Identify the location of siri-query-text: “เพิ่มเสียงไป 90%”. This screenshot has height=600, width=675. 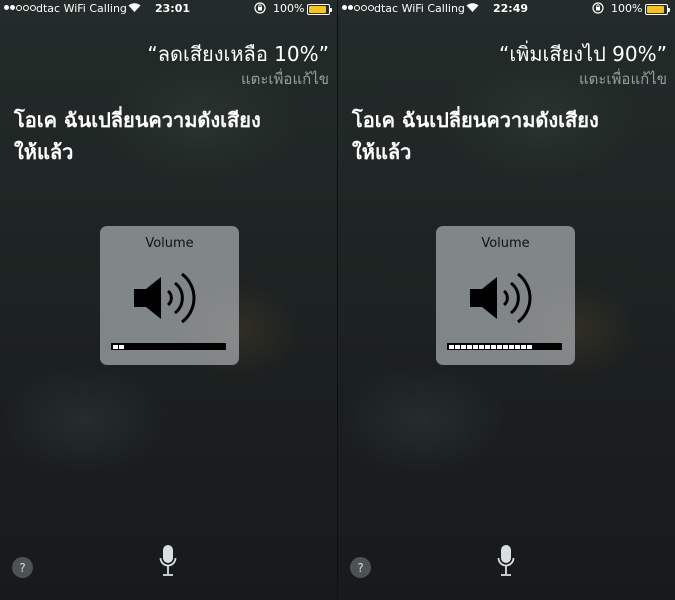
(583, 54).